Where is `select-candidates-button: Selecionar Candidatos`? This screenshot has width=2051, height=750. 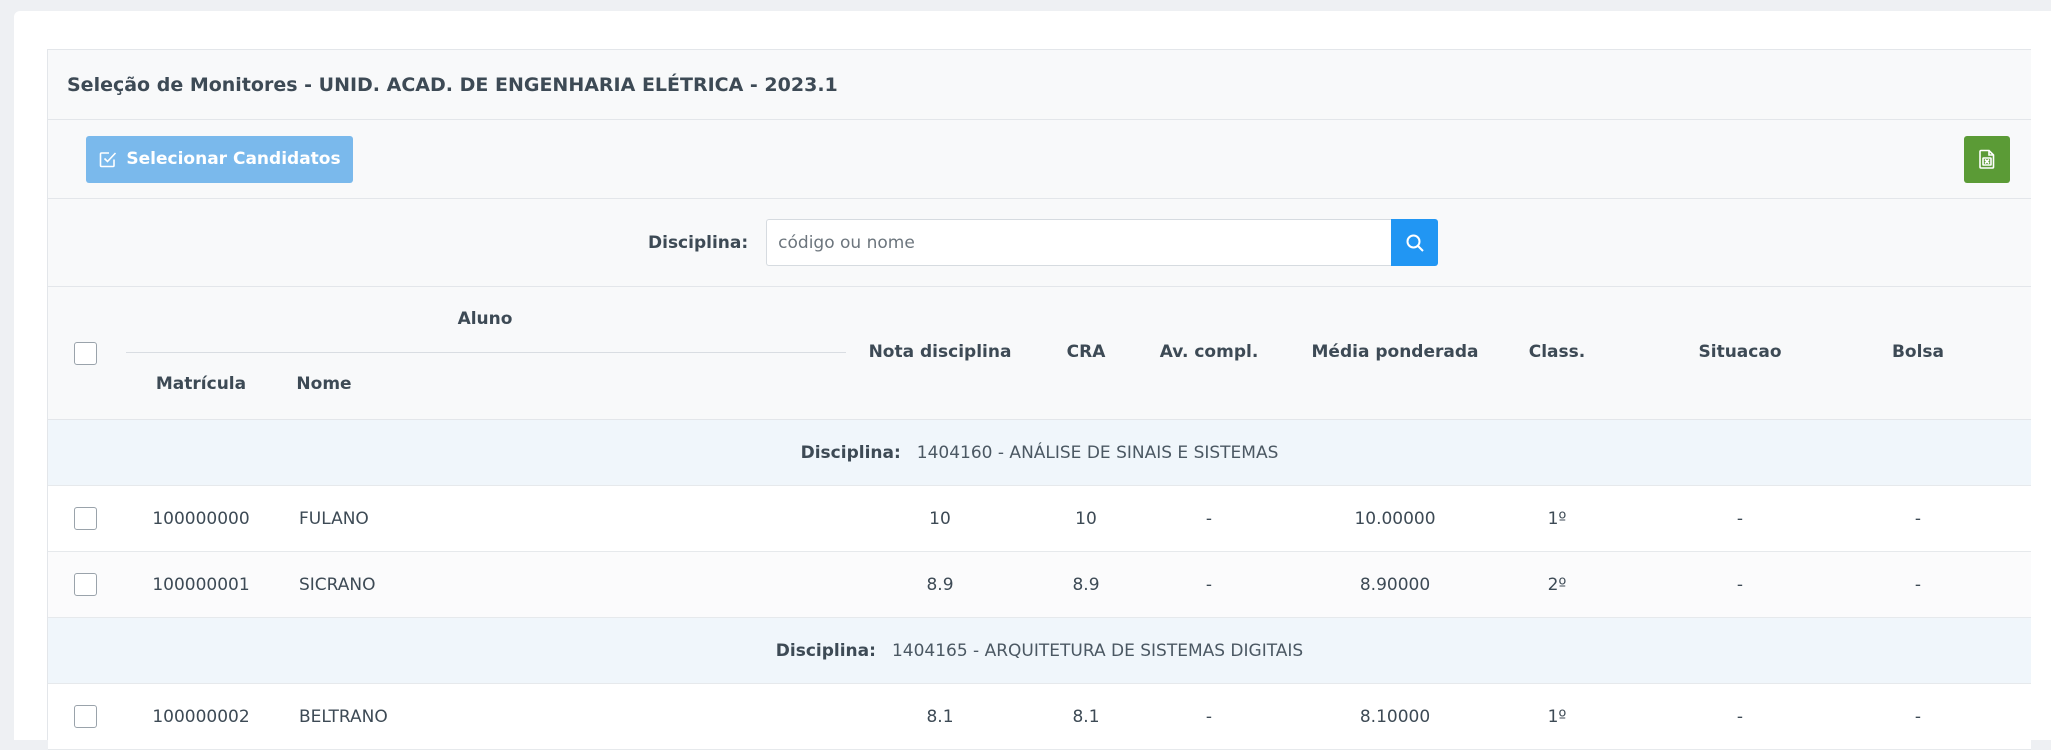
select-candidates-button: Selecionar Candidatos is located at coordinates (219, 159).